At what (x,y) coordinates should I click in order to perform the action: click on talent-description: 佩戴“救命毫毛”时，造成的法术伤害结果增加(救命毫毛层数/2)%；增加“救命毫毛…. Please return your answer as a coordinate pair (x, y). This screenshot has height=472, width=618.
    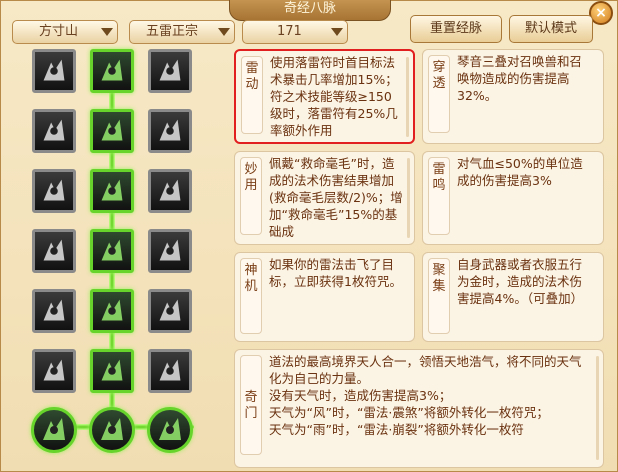
    Looking at the image, I should click on (336, 197).